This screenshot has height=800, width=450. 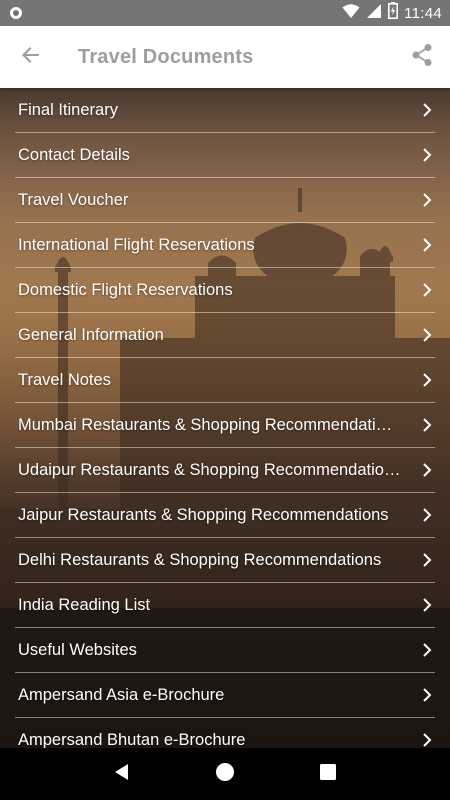 I want to click on list-item: International Flight Reservations, so click(x=225, y=245).